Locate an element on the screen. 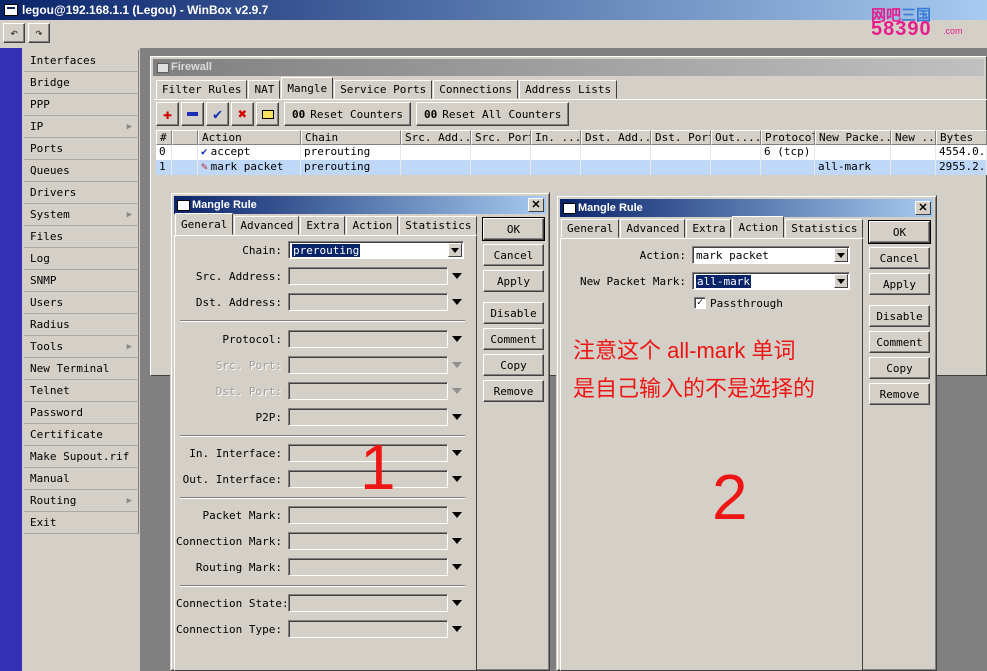 Image resolution: width=987 pixels, height=671 pixels. sidebar-item-make-supout-rif: Make Supout.rif is located at coordinates (81, 457).